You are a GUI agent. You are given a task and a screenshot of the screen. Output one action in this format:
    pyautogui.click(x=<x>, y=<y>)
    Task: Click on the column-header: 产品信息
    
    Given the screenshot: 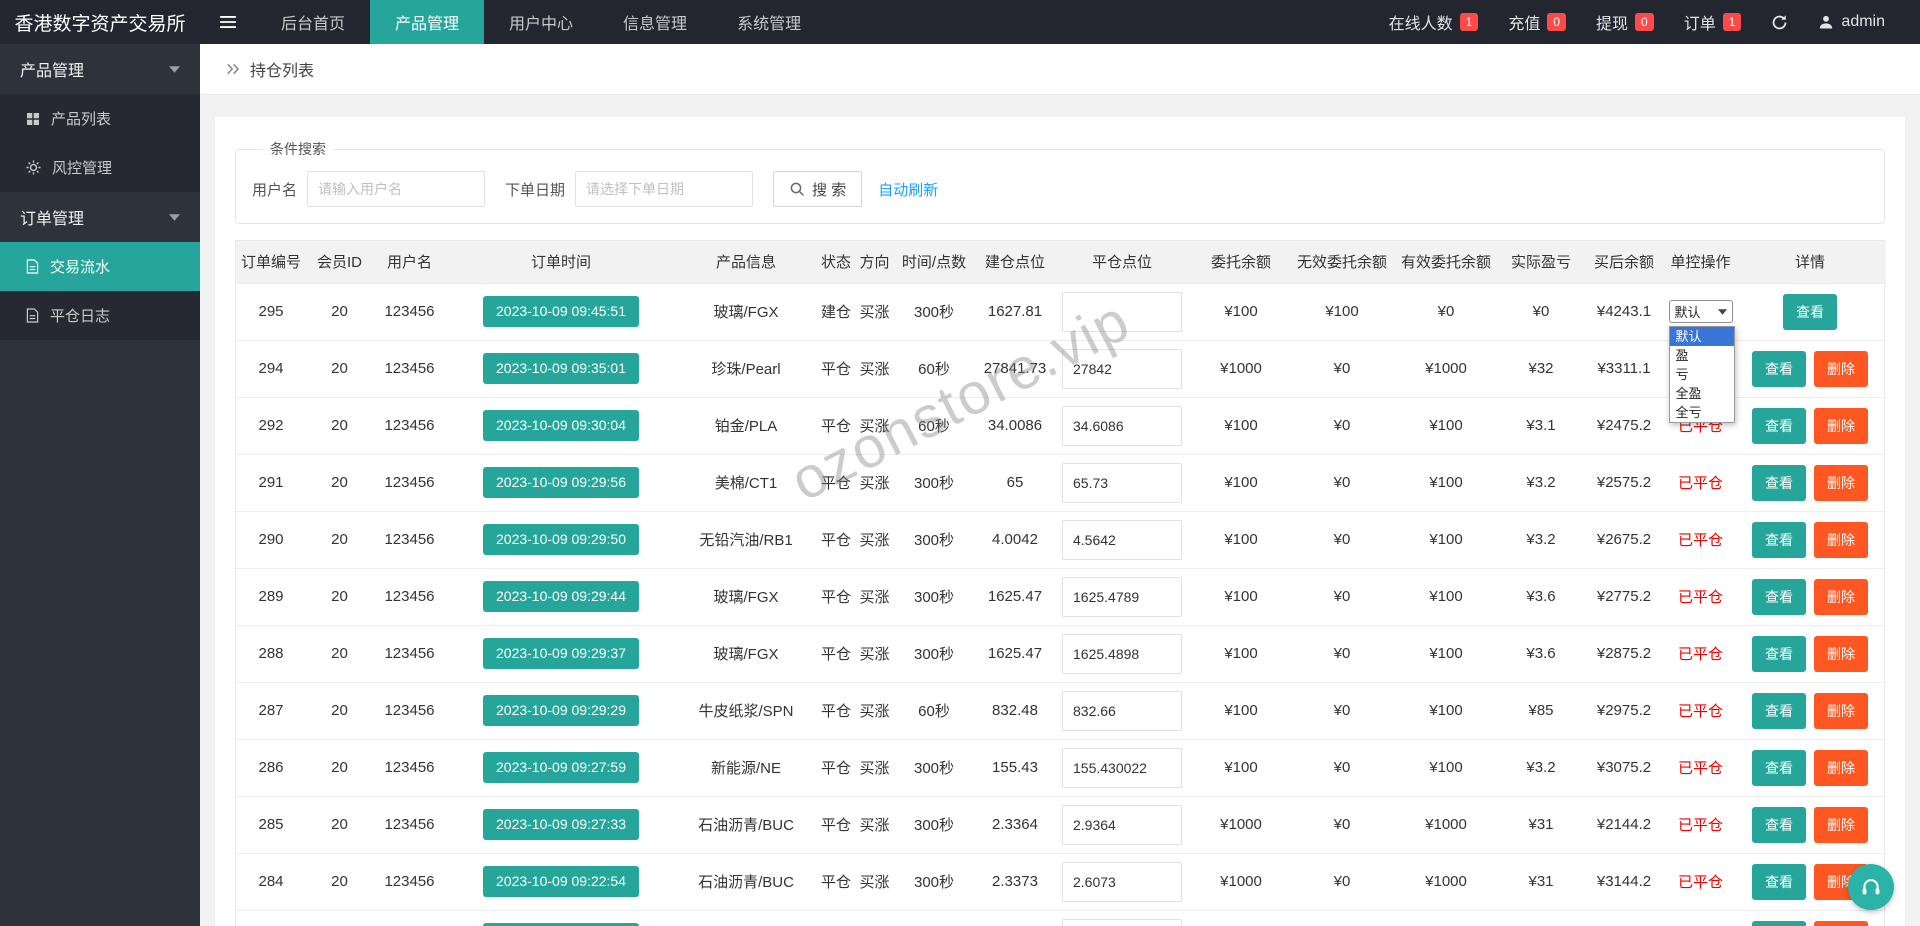 What is the action you would take?
    pyautogui.click(x=746, y=262)
    